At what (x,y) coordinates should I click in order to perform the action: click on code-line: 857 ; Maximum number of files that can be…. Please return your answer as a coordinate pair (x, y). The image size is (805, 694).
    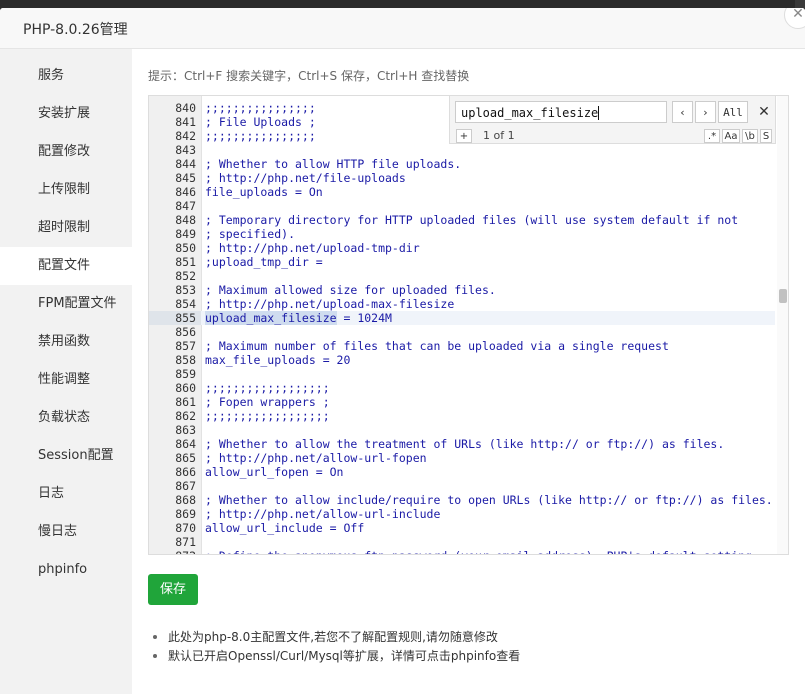
    Looking at the image, I should click on (462, 346).